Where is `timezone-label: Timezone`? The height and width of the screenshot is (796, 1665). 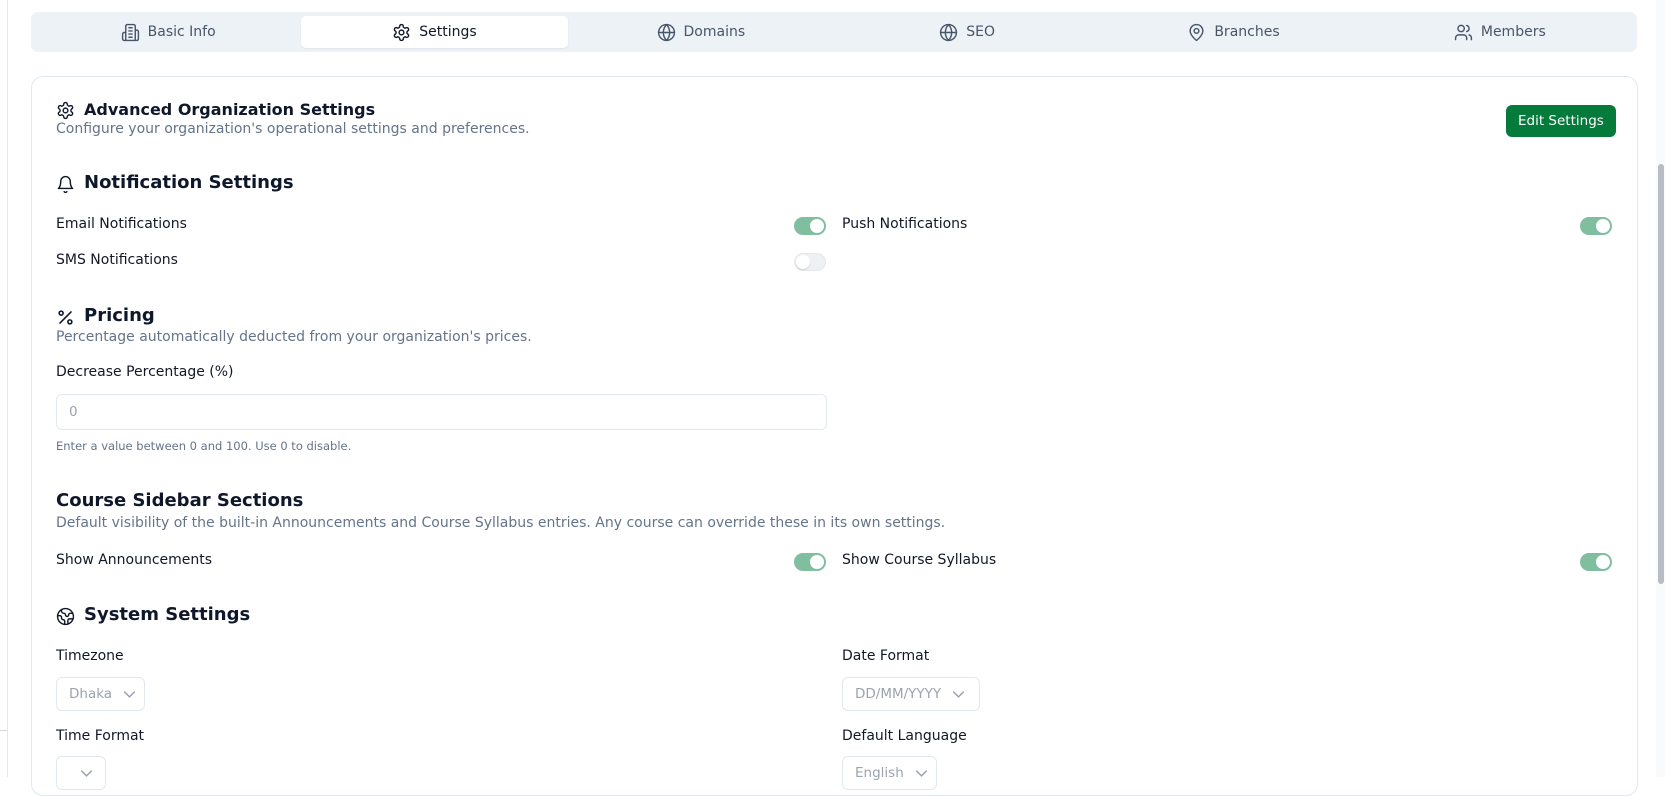
timezone-label: Timezone is located at coordinates (90, 656).